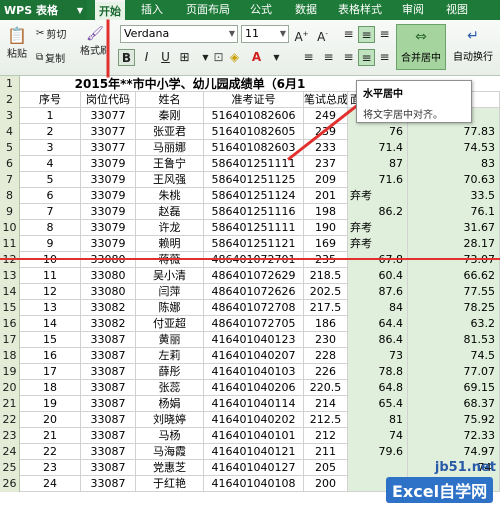 Image resolution: width=500 pixels, height=505 pixels. What do you see at coordinates (10, 180) in the screenshot?
I see `row-header: 7` at bounding box center [10, 180].